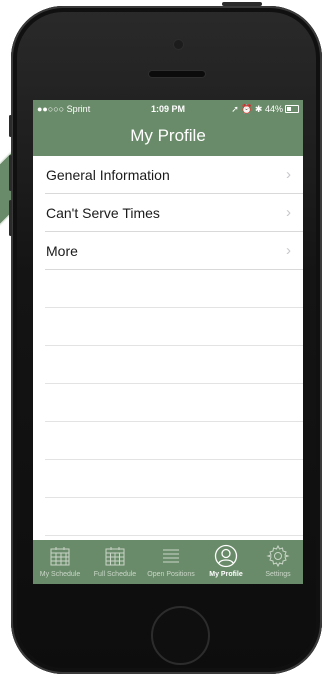 The image size is (323, 677). What do you see at coordinates (60, 574) in the screenshot?
I see `tab-label: My Schedule` at bounding box center [60, 574].